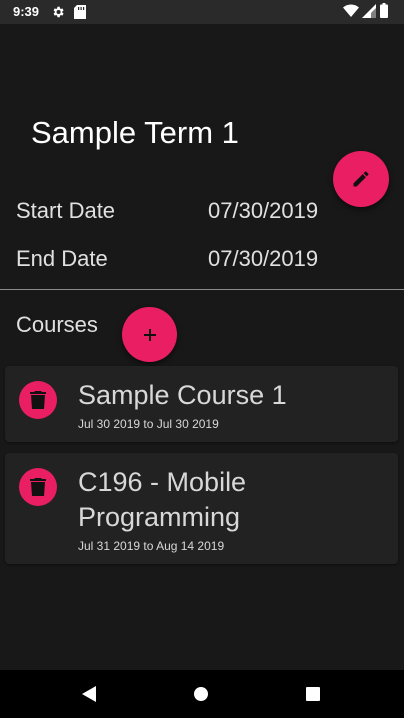 The image size is (404, 718). I want to click on start-date-label: Start Date, so click(66, 210).